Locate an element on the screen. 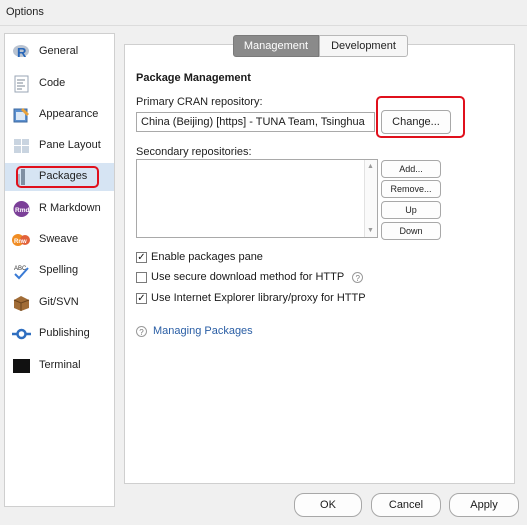  option-label: Use secure download method for HTTP is located at coordinates (248, 277).